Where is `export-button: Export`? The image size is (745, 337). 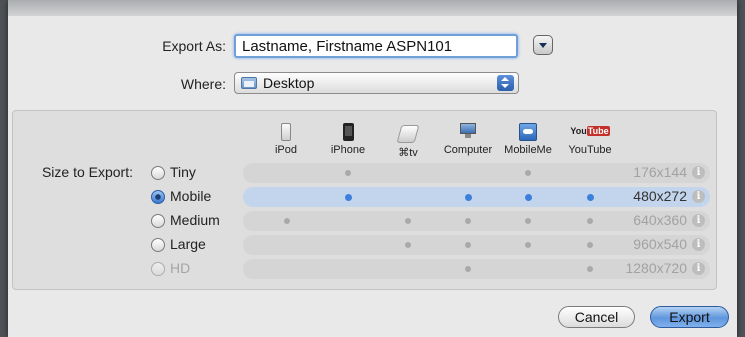 export-button: Export is located at coordinates (689, 317).